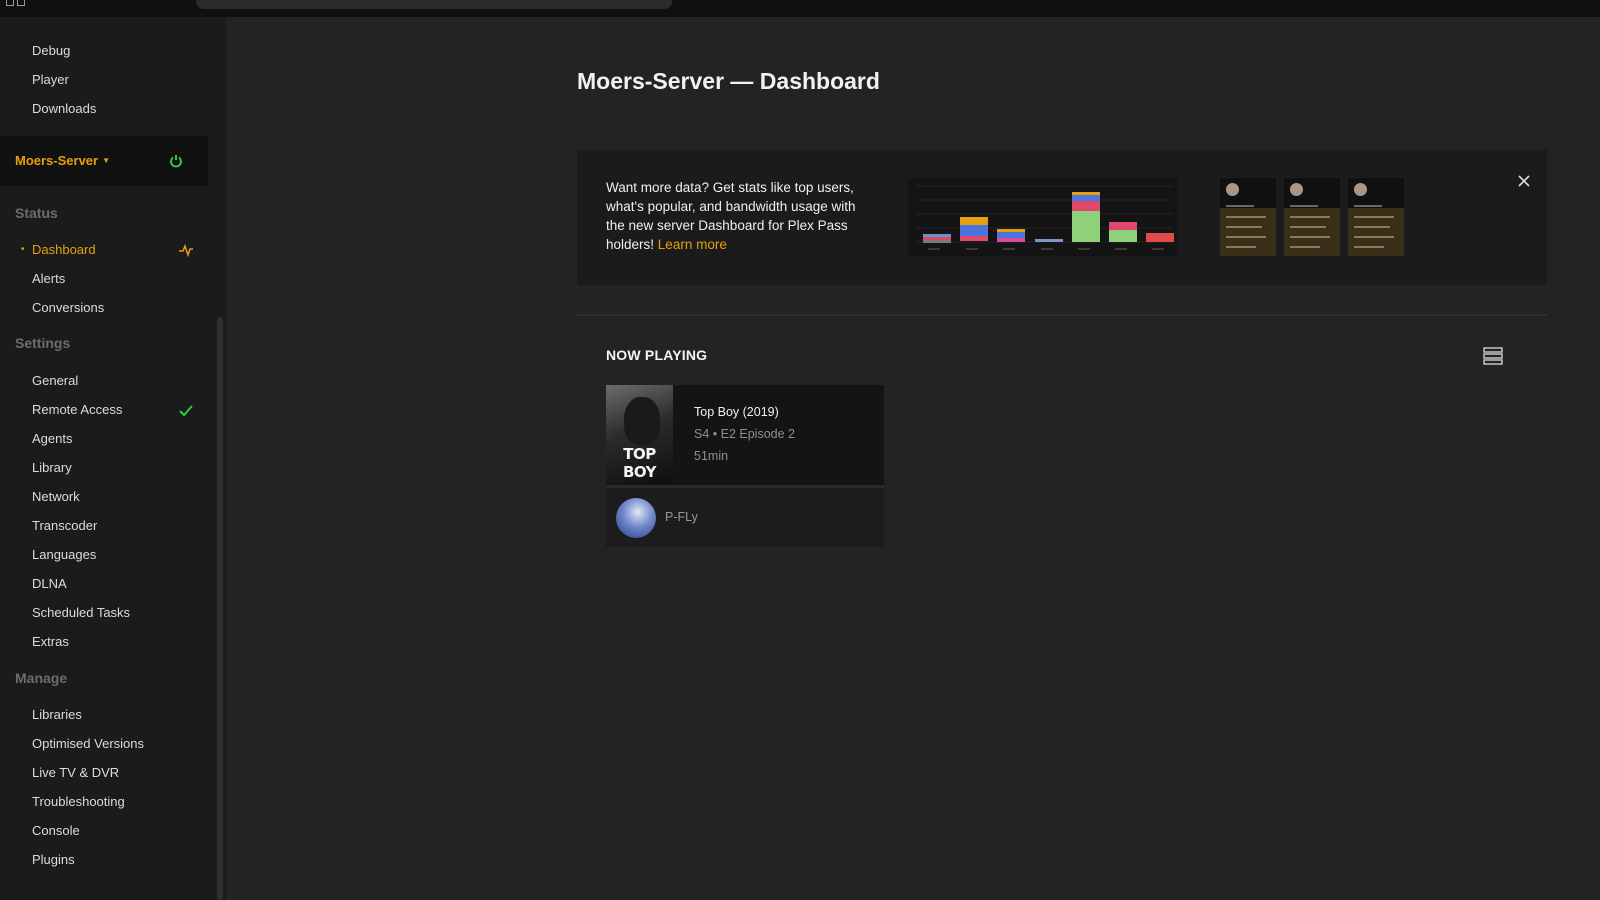 This screenshot has height=900, width=1600. What do you see at coordinates (52, 438) in the screenshot?
I see `sidebar-item-label: Agents` at bounding box center [52, 438].